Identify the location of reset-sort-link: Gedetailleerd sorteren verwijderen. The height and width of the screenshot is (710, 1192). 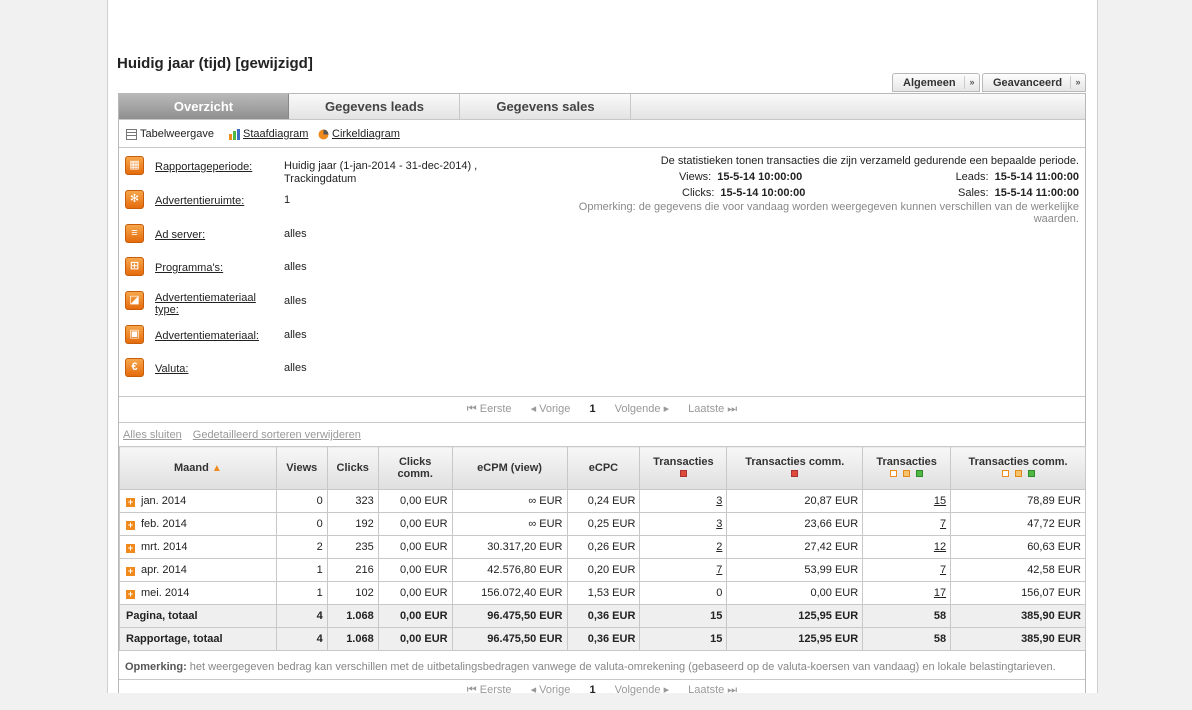
(277, 435).